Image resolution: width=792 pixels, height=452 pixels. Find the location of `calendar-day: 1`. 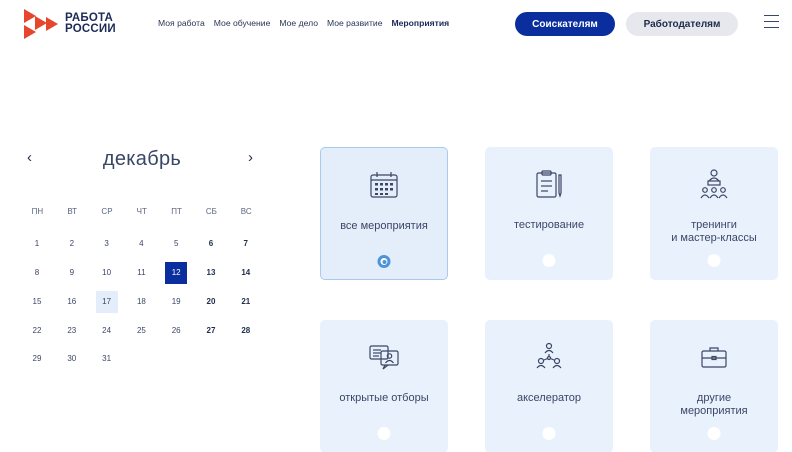

calendar-day: 1 is located at coordinates (37, 244).